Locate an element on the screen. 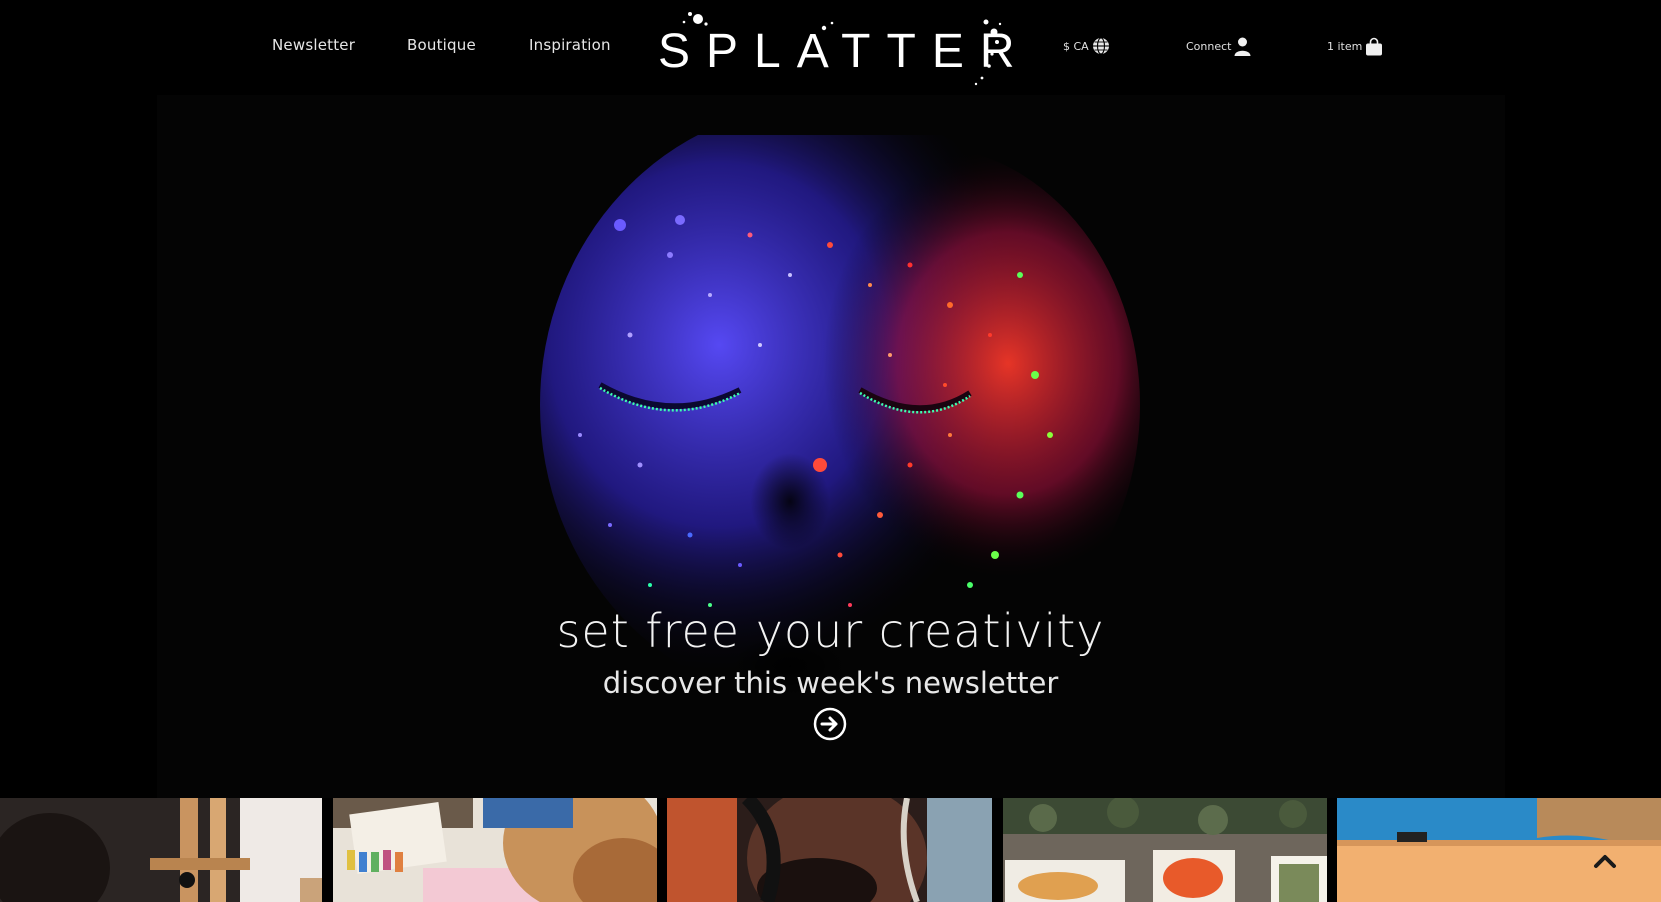 The height and width of the screenshot is (902, 1661). brand-logo: SPLATTER is located at coordinates (835, 49).